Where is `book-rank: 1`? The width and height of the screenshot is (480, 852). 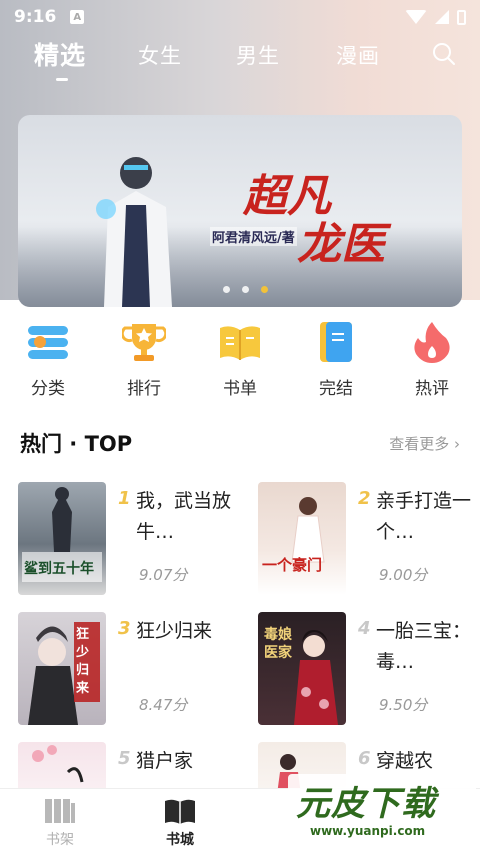
book-rank: 1 is located at coordinates (124, 498).